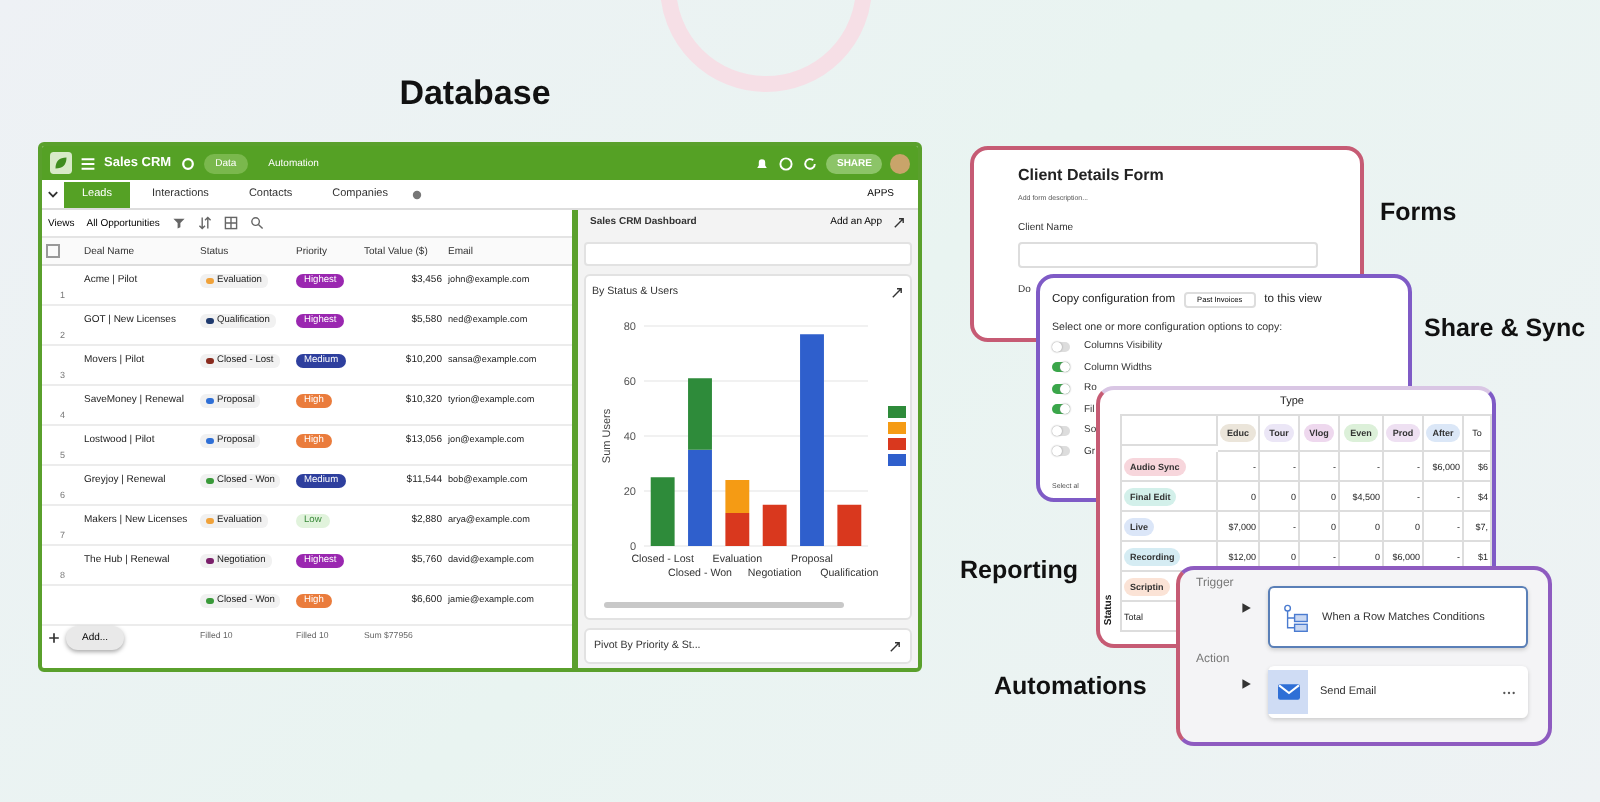 The height and width of the screenshot is (802, 1600). What do you see at coordinates (256, 223) in the screenshot?
I see `search-icon` at bounding box center [256, 223].